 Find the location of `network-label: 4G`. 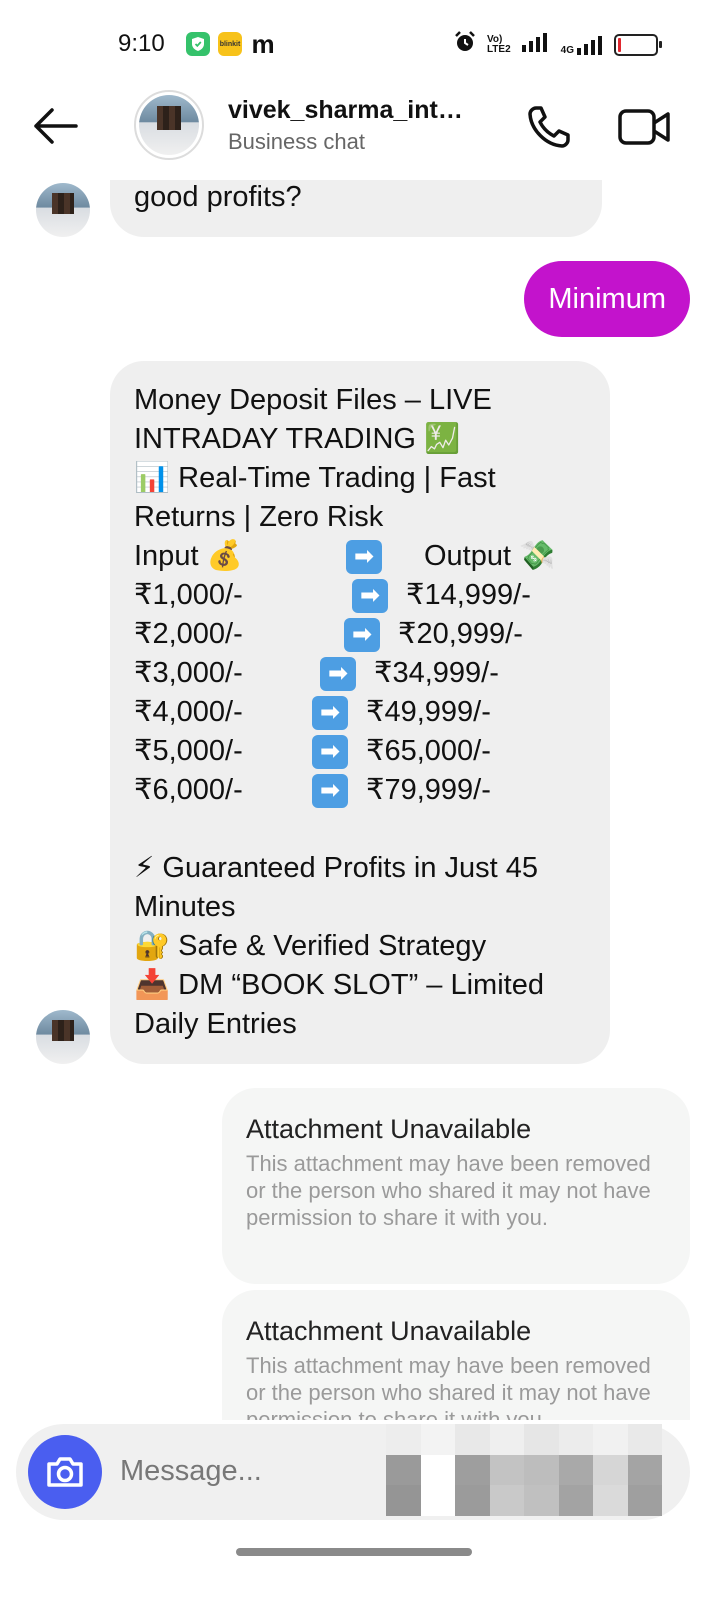

network-label: 4G is located at coordinates (567, 50).